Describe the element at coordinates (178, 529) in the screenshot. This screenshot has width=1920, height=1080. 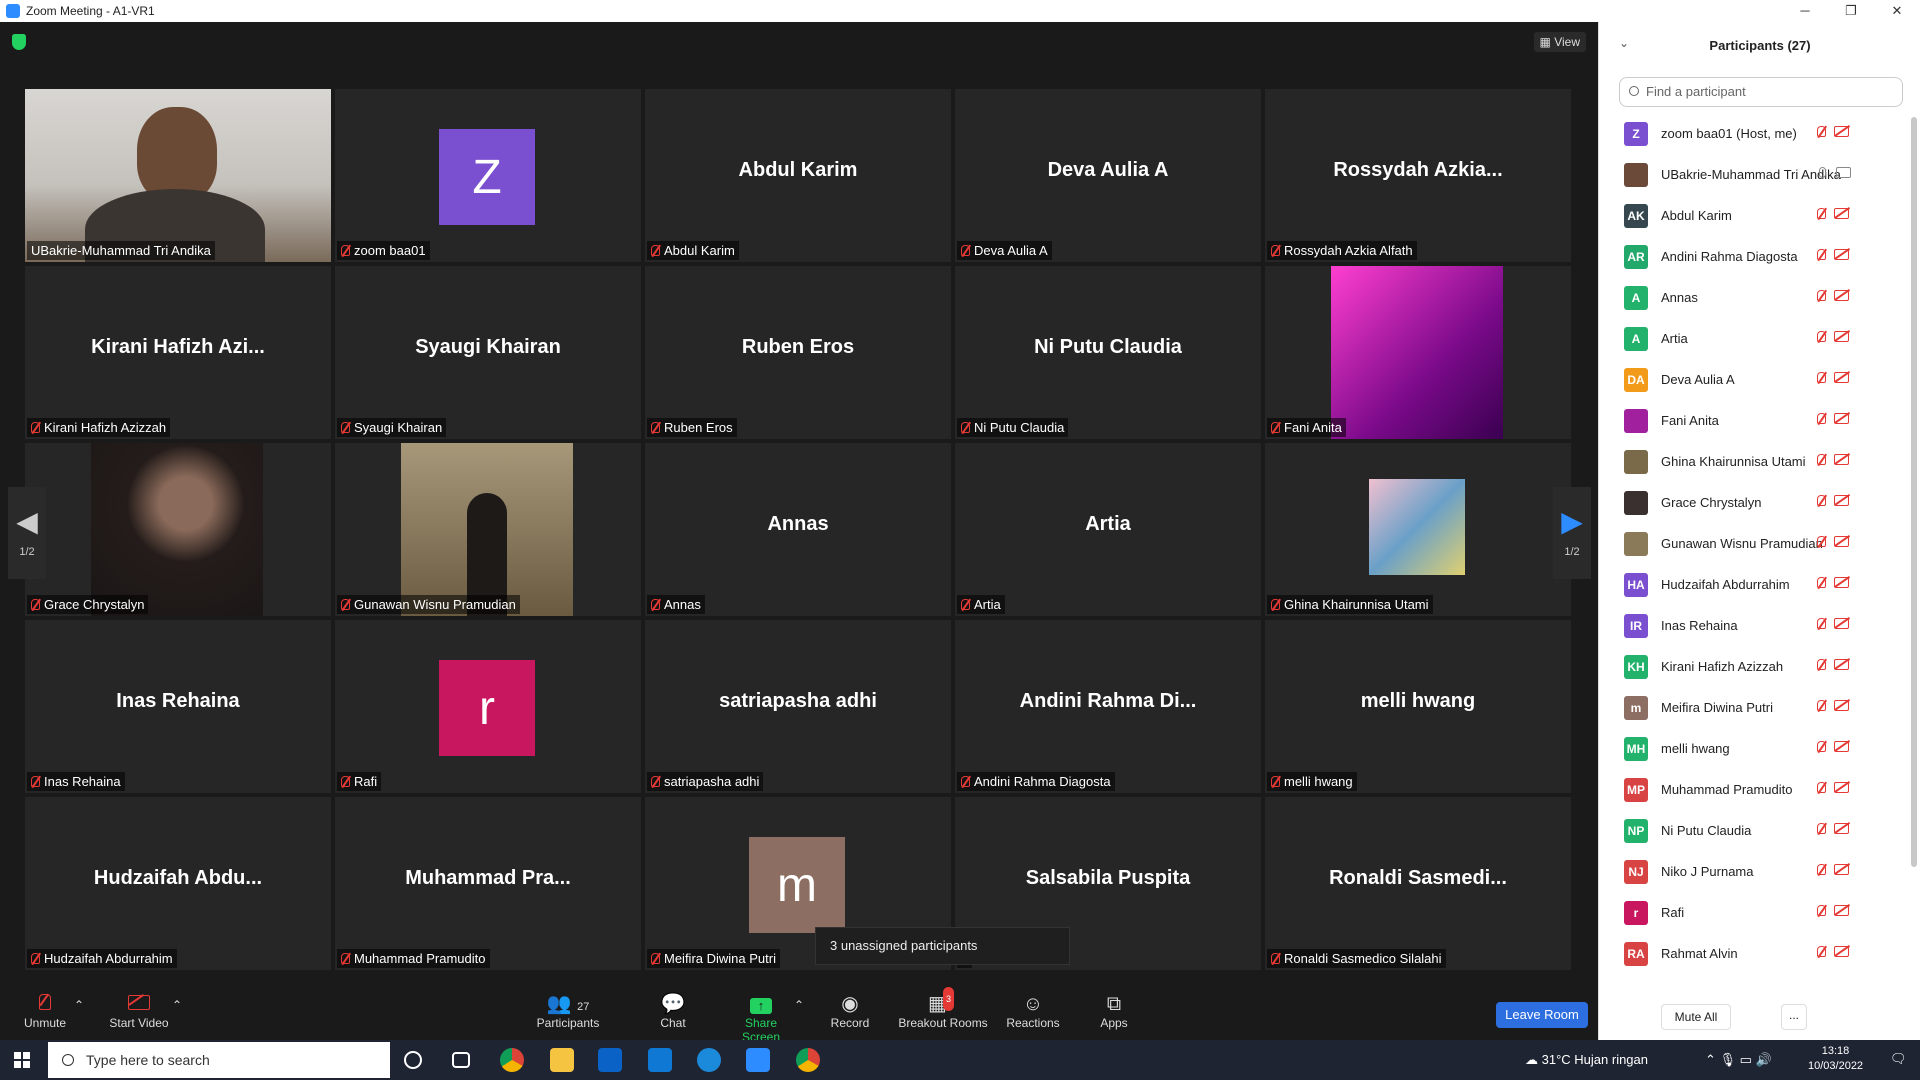
I see `video-tile: Grace Chrystalyn` at that location.